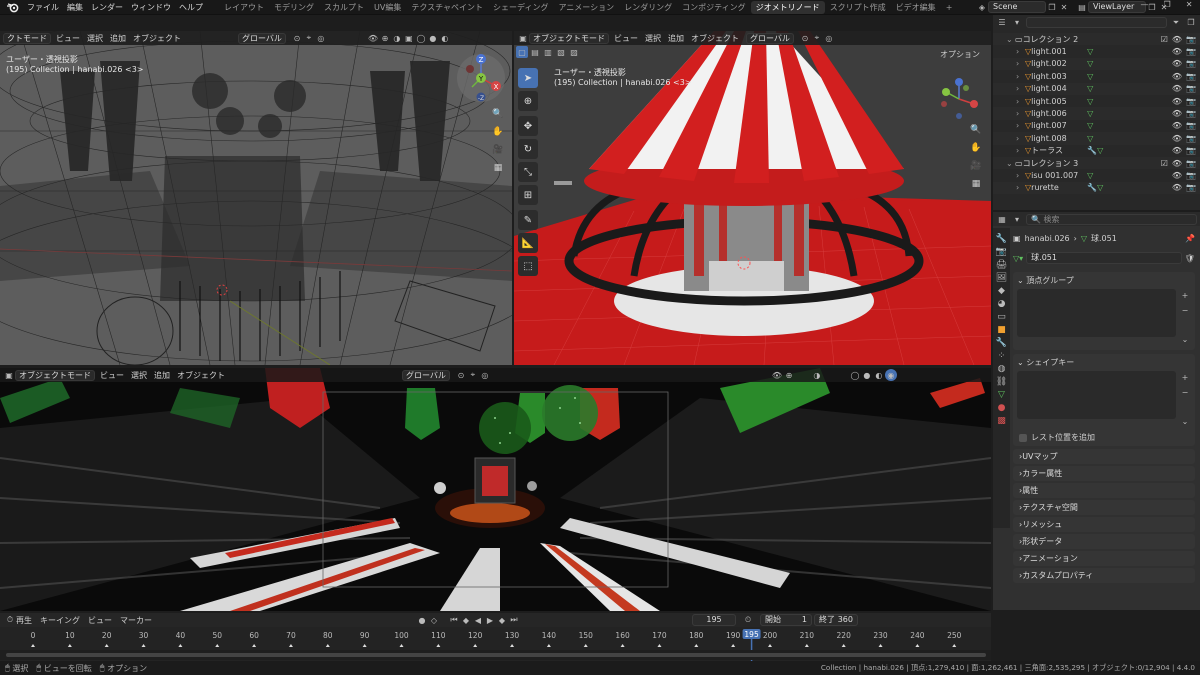 This screenshot has height=675, width=1200. I want to click on menu-view-right: ビュー, so click(626, 38).